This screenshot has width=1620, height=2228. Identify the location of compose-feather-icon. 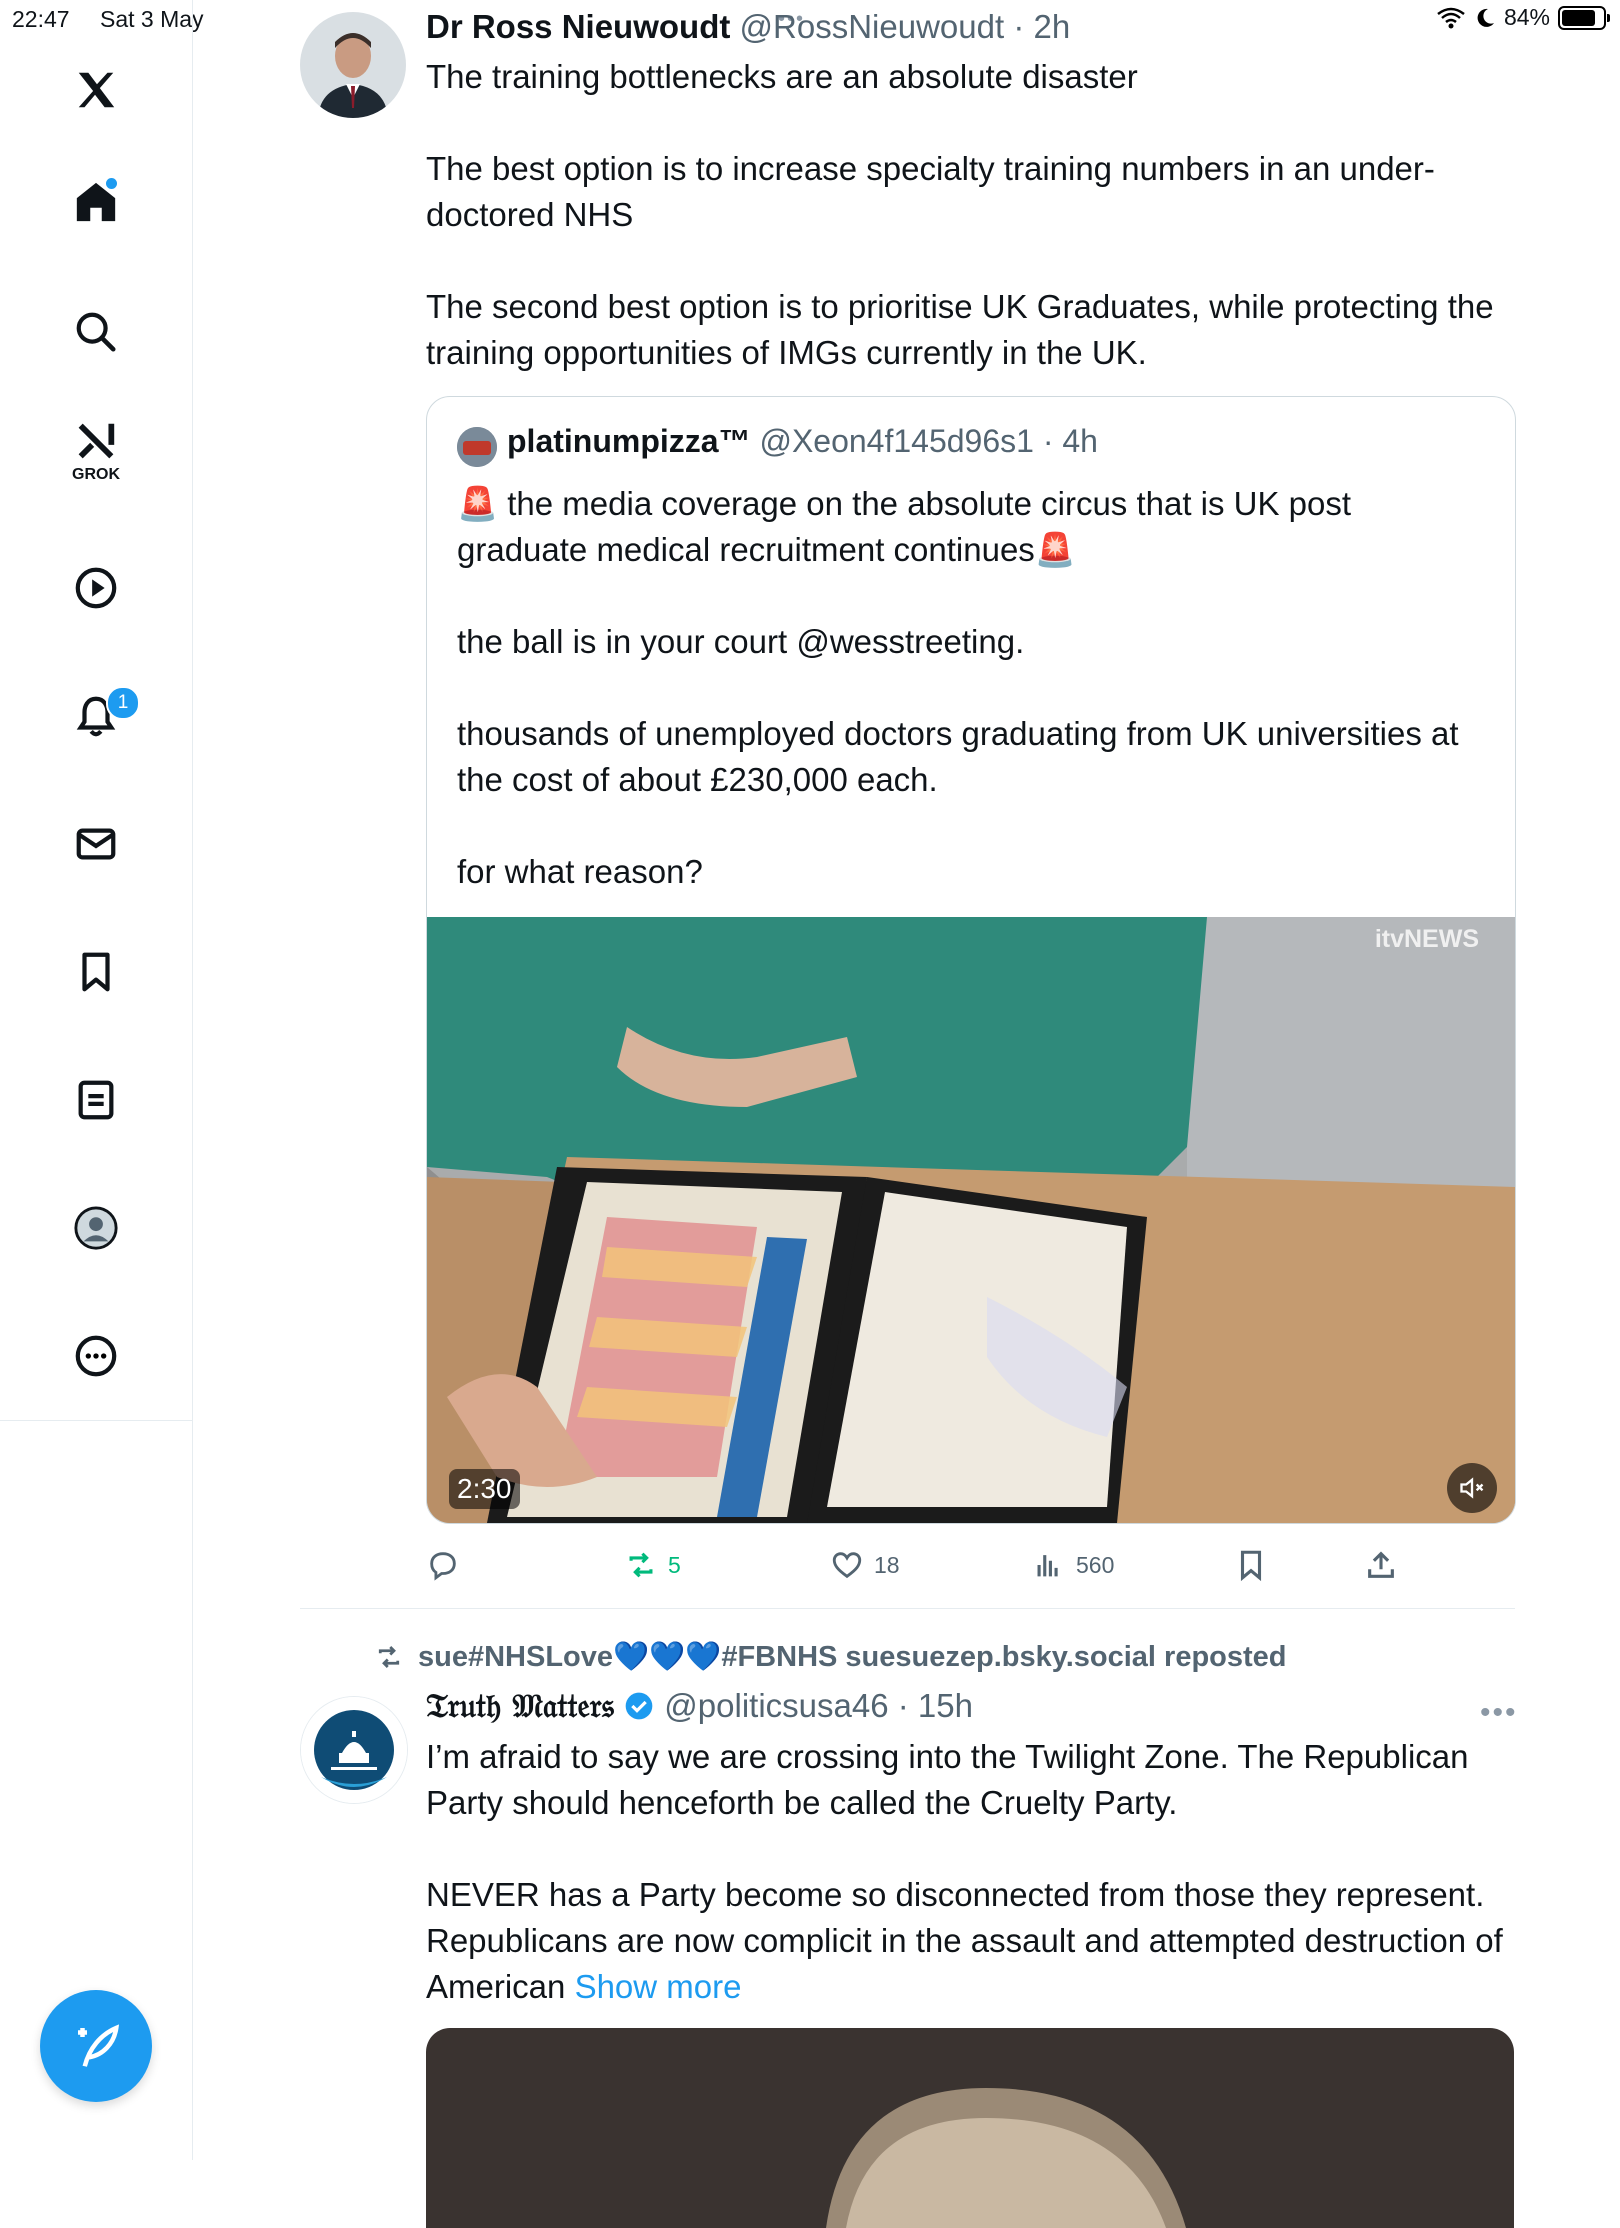
(99, 2045).